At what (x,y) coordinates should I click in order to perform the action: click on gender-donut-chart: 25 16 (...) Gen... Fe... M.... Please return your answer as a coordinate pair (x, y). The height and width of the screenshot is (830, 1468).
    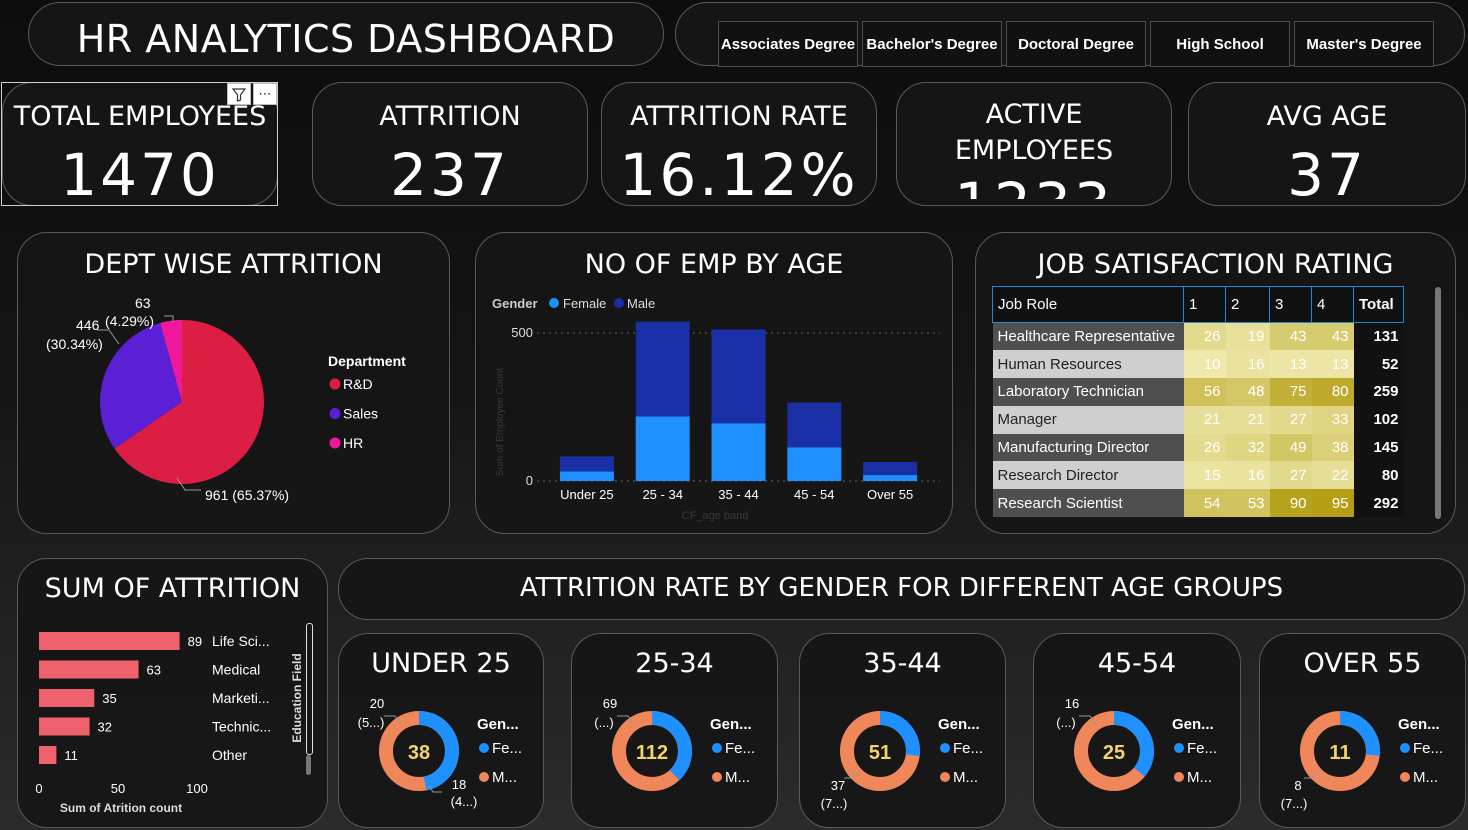
    Looking at the image, I should click on (1138, 731).